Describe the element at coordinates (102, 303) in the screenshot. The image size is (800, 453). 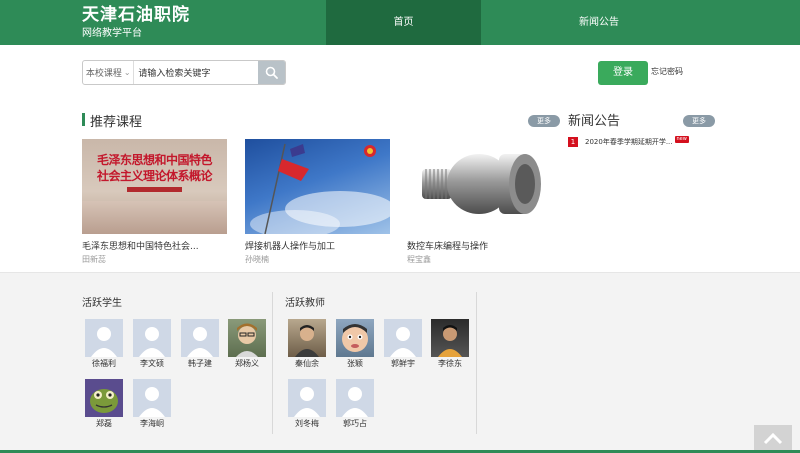
I see `students-title: 活跃学生` at that location.